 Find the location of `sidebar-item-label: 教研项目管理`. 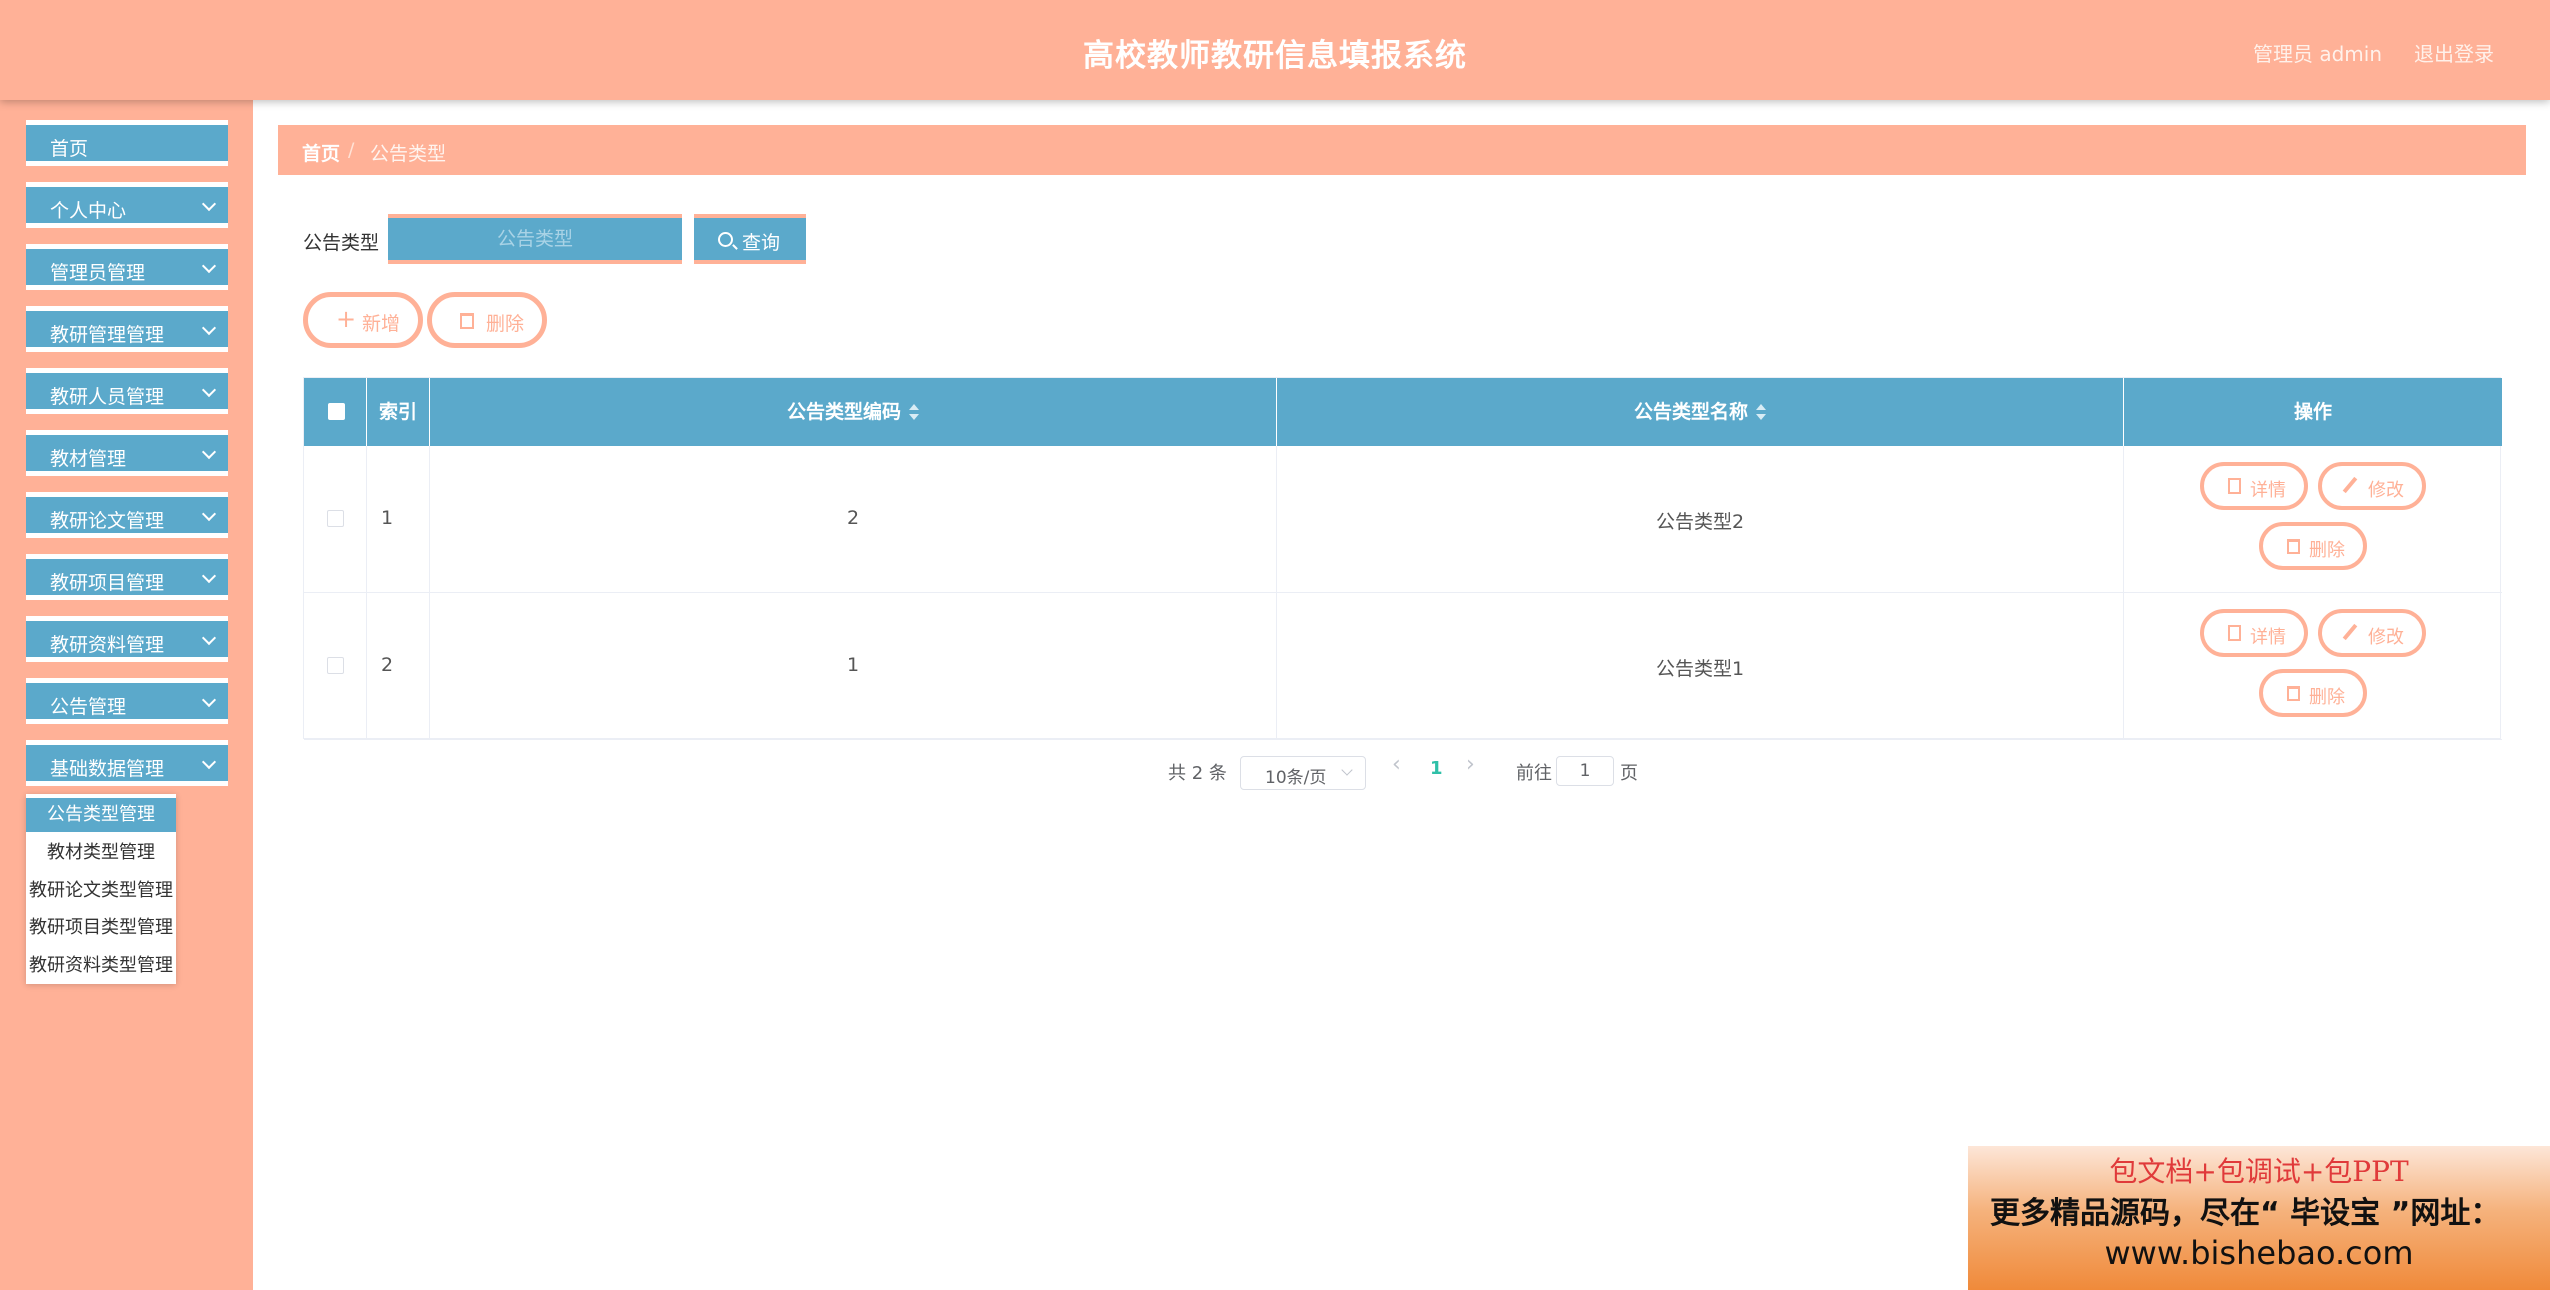

sidebar-item-label: 教研项目管理 is located at coordinates (107, 583).